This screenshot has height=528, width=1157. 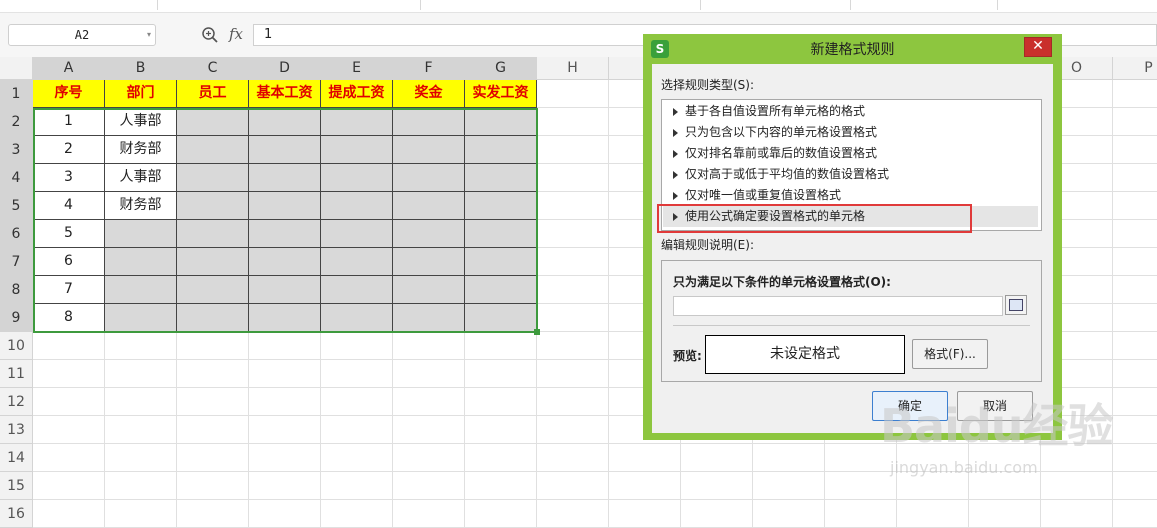 What do you see at coordinates (357, 94) in the screenshot?
I see `table-header-cell: 提成工资` at bounding box center [357, 94].